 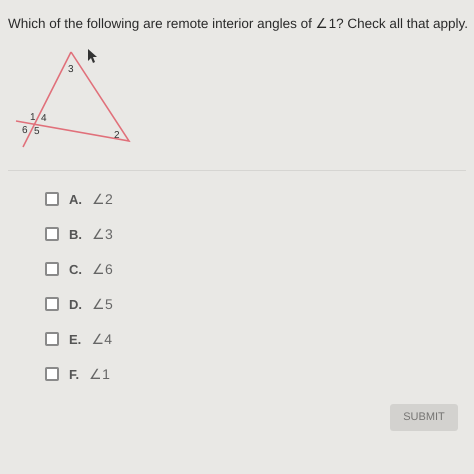 What do you see at coordinates (33, 118) in the screenshot?
I see `angle-label: 1` at bounding box center [33, 118].